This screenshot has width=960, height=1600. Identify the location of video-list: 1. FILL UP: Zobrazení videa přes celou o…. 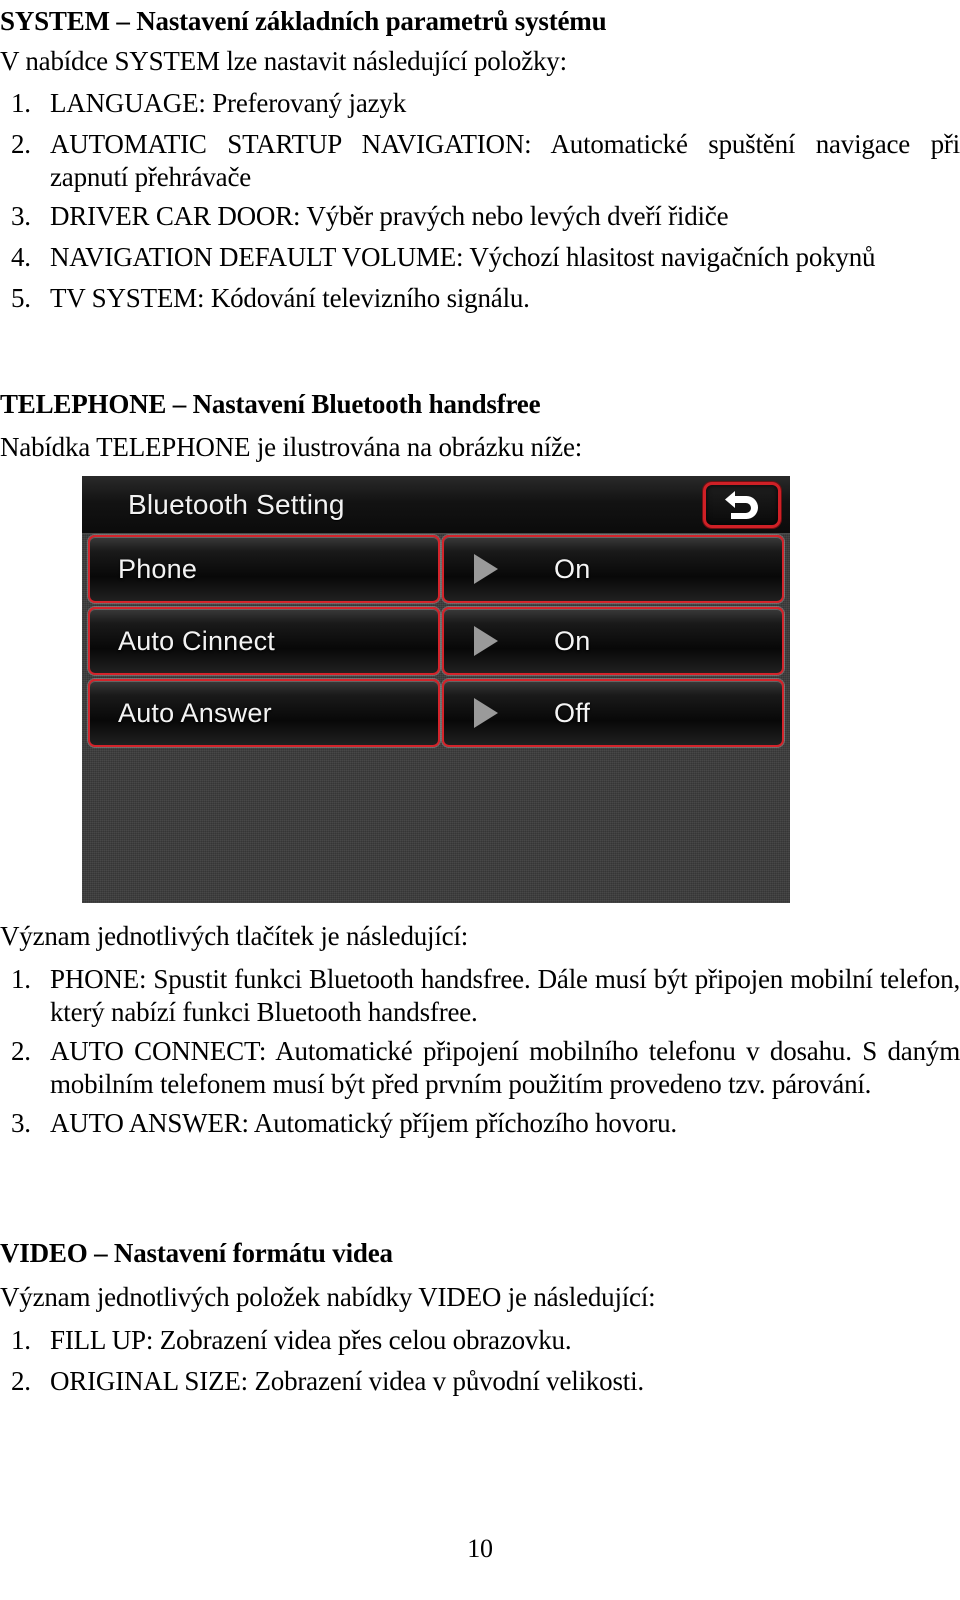
(480, 1361).